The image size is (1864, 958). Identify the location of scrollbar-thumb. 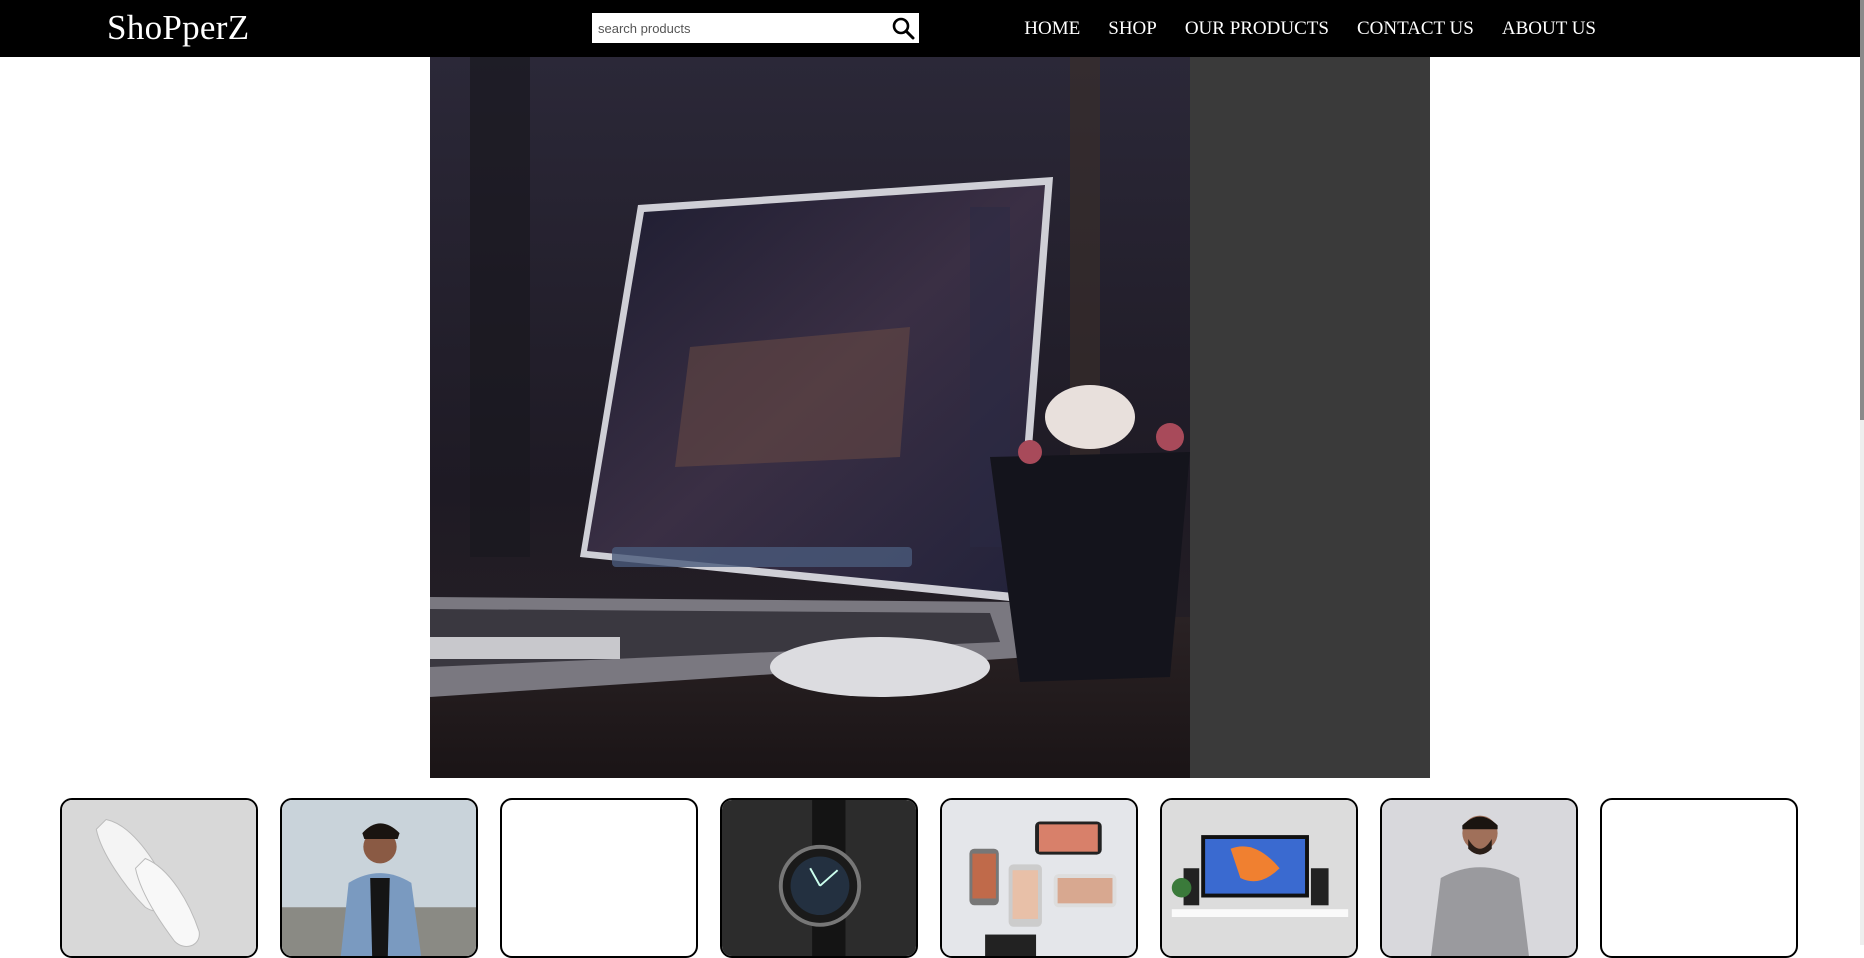
(1862, 210).